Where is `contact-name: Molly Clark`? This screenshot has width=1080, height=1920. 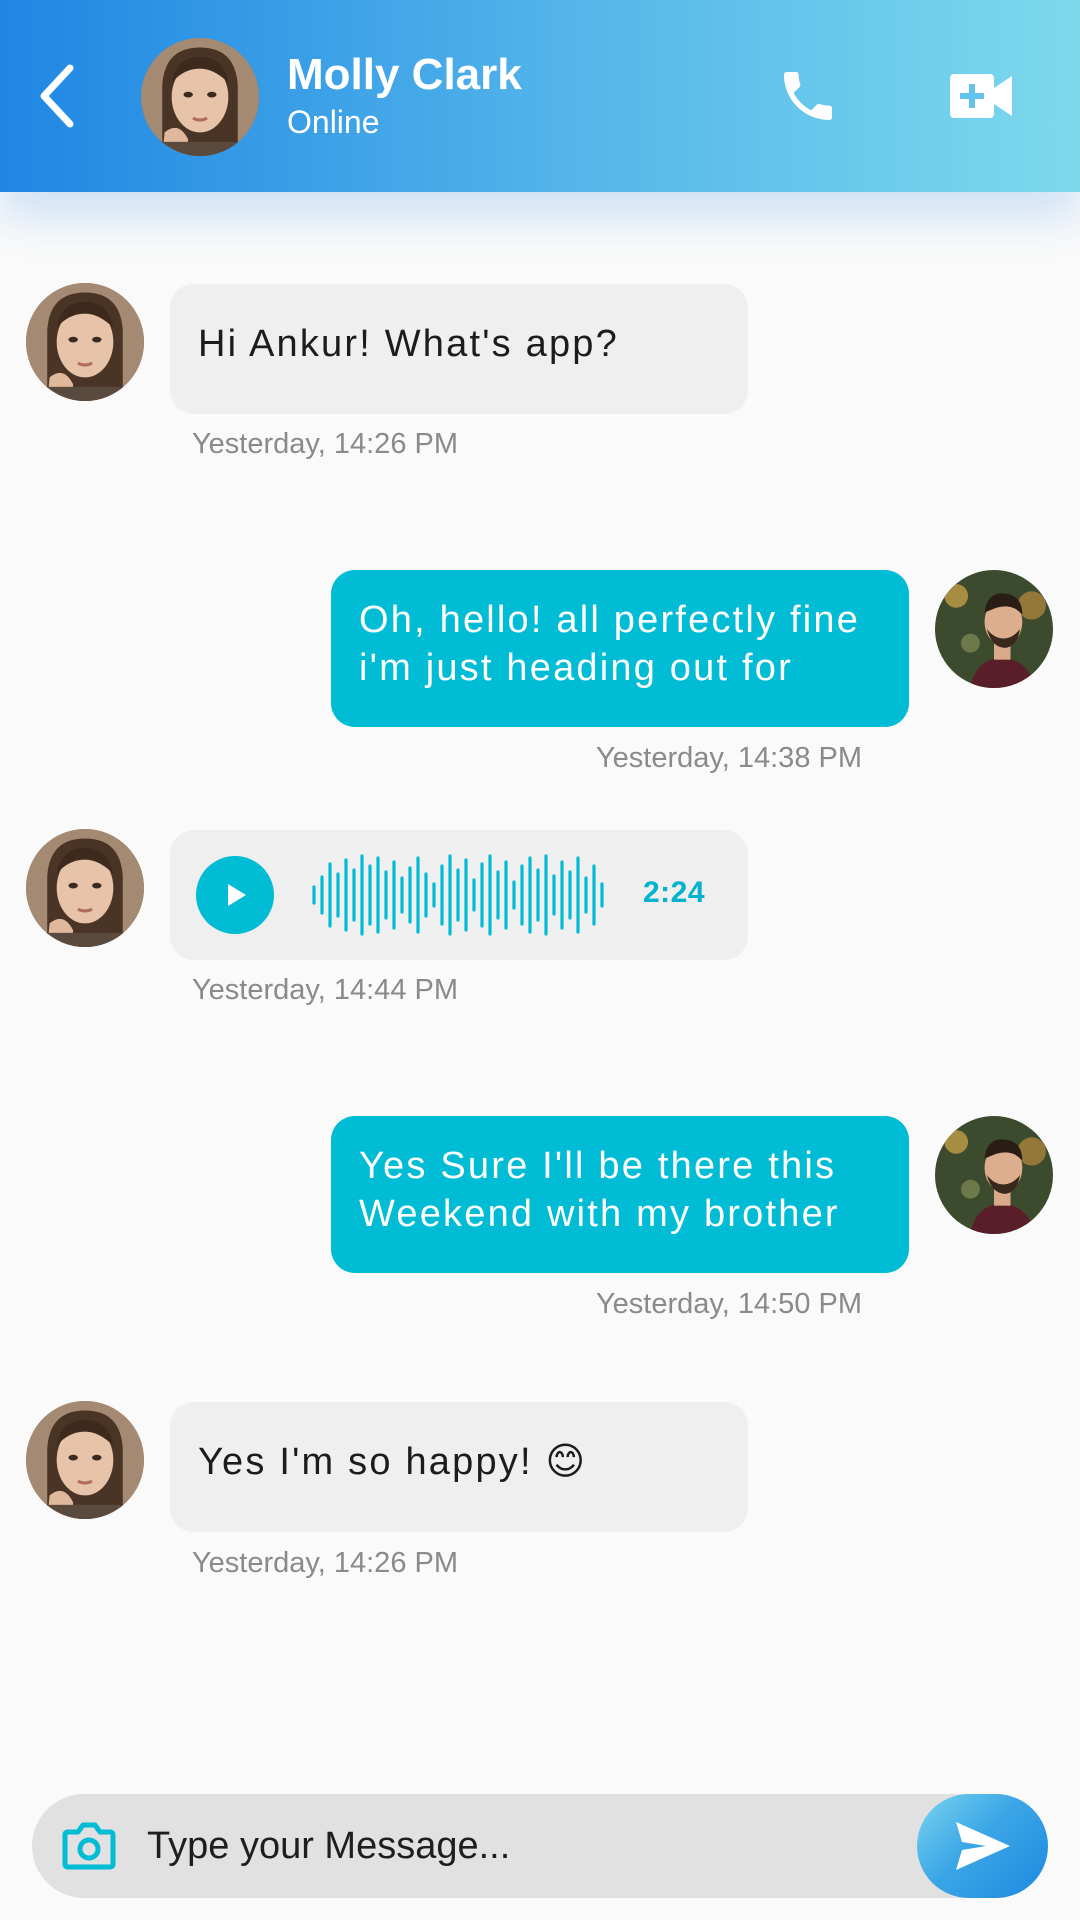
contact-name: Molly Clark is located at coordinates (404, 74).